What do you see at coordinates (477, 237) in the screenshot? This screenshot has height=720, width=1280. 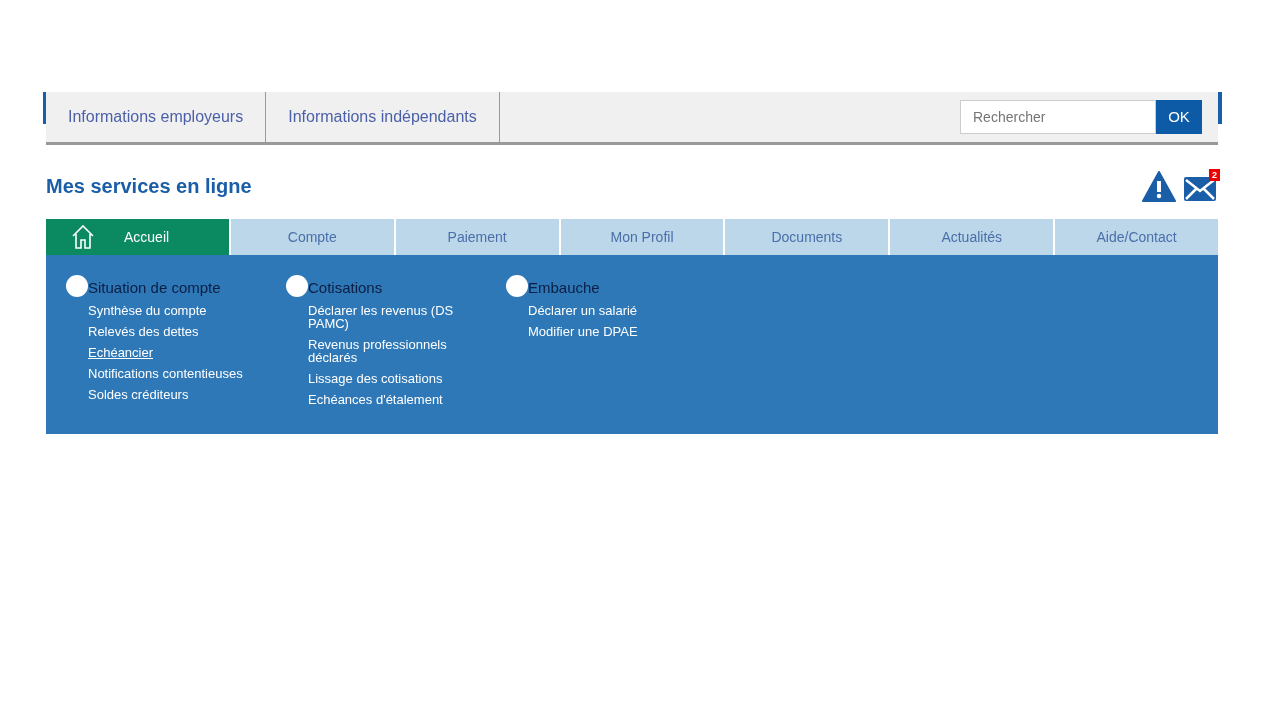 I see `nav-tab: Paiement` at bounding box center [477, 237].